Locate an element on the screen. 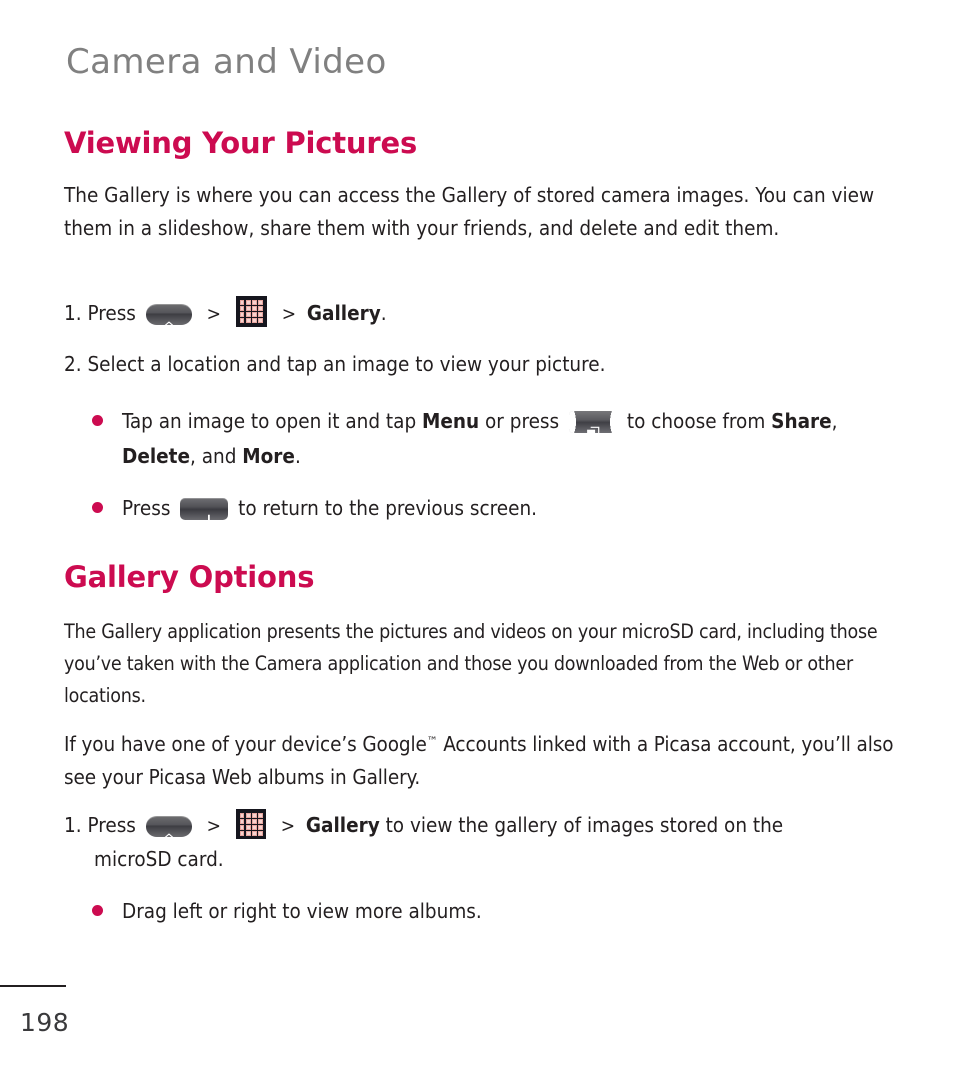 This screenshot has width=954, height=1074. footer-rule is located at coordinates (33, 986).